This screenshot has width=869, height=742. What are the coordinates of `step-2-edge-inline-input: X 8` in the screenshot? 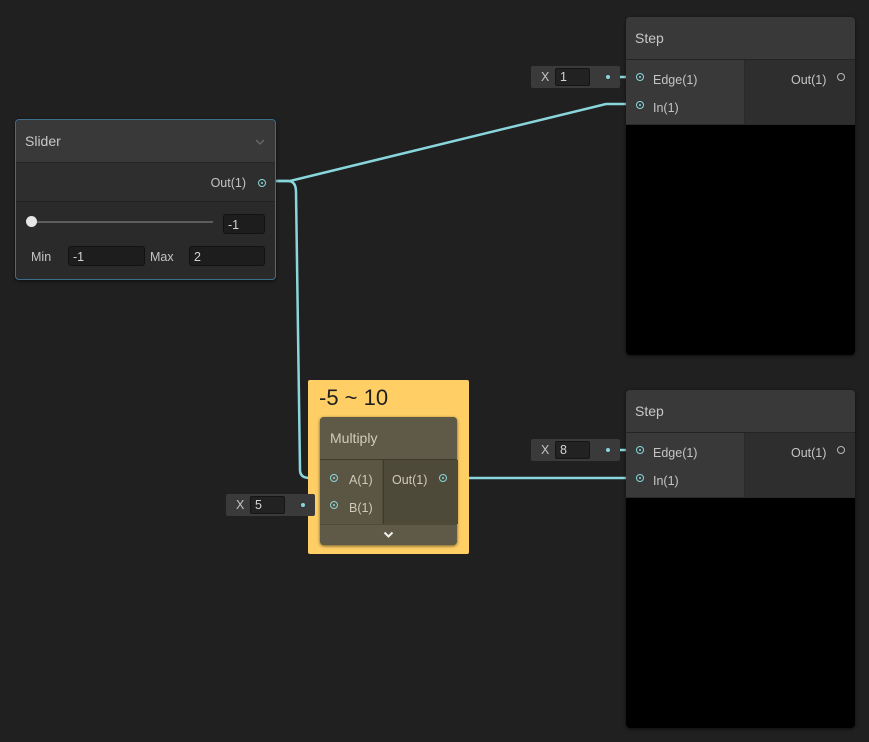 It's located at (575, 450).